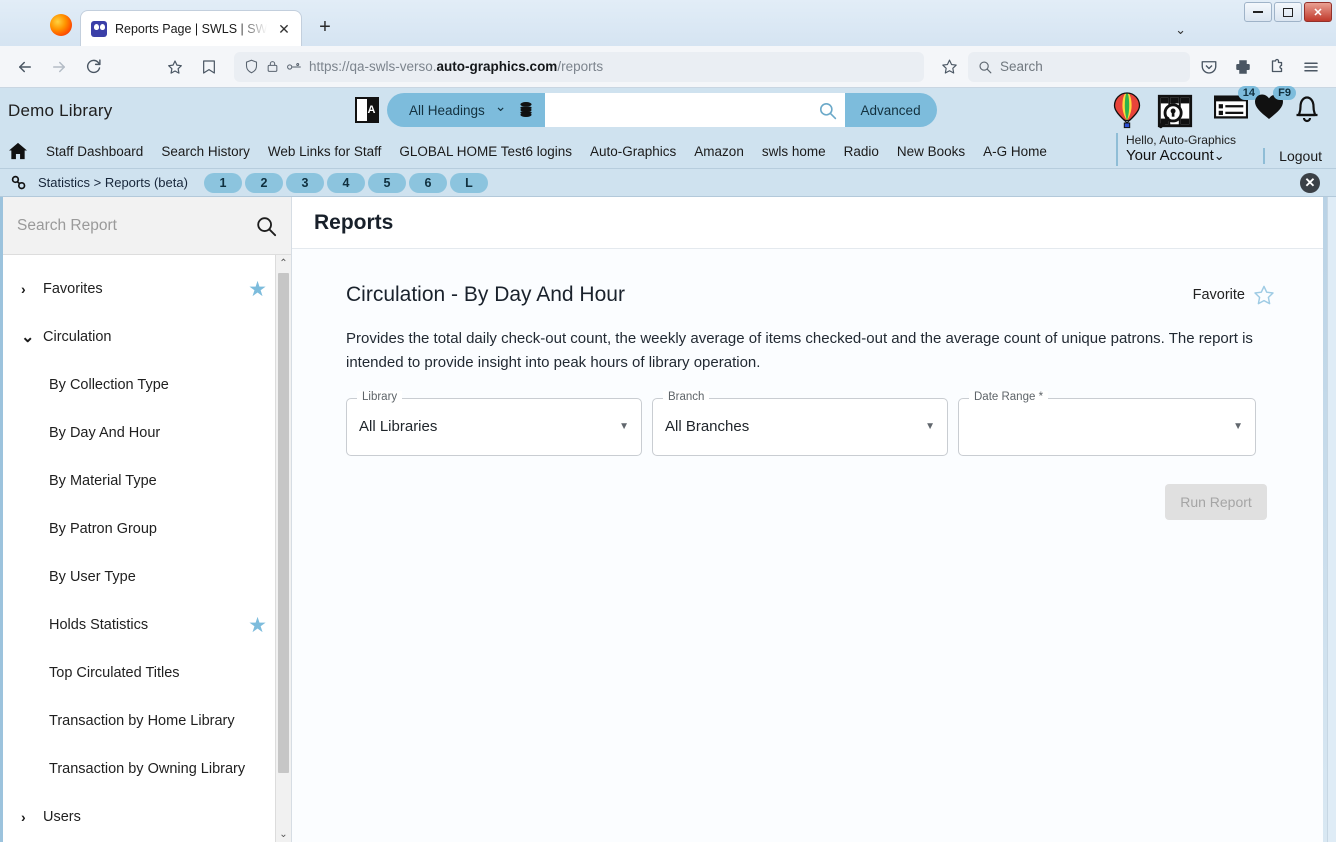 The height and width of the screenshot is (842, 1336). Describe the element at coordinates (59, 67) in the screenshot. I see `forward-arrow-icon` at that location.